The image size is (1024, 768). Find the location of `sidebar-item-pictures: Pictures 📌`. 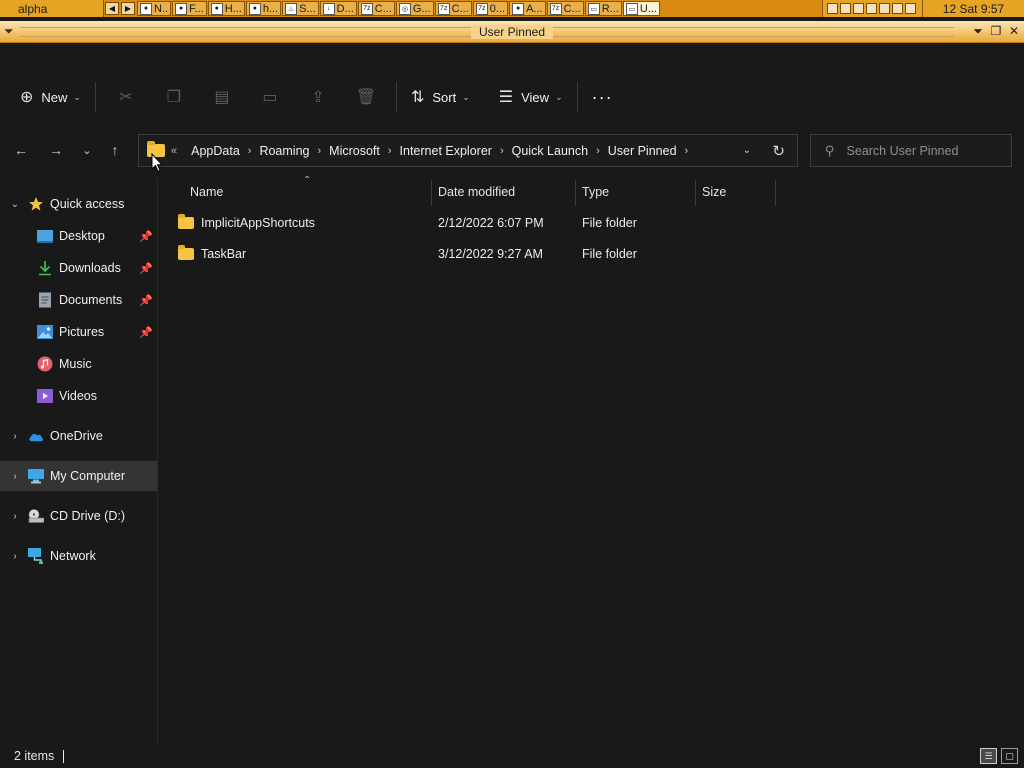

sidebar-item-pictures: Pictures 📌 is located at coordinates (78, 332).